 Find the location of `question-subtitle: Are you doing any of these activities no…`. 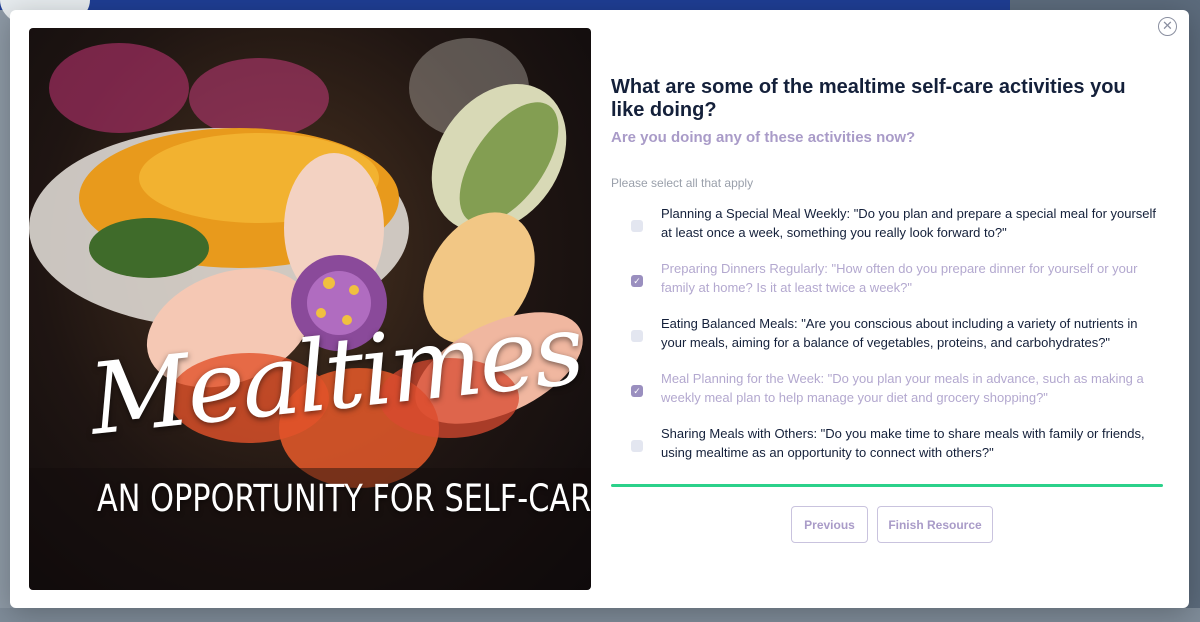

question-subtitle: Are you doing any of these activities no… is located at coordinates (763, 137).